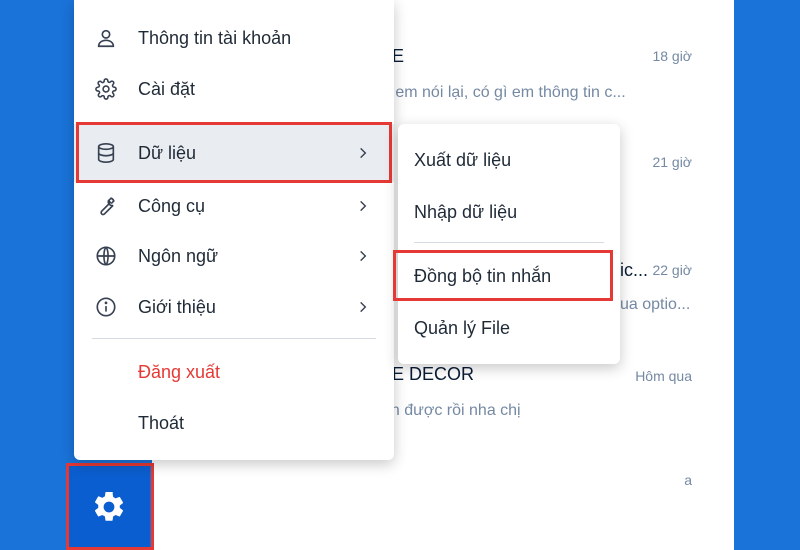 The height and width of the screenshot is (550, 800). What do you see at coordinates (234, 338) in the screenshot?
I see `menu-divider` at bounding box center [234, 338].